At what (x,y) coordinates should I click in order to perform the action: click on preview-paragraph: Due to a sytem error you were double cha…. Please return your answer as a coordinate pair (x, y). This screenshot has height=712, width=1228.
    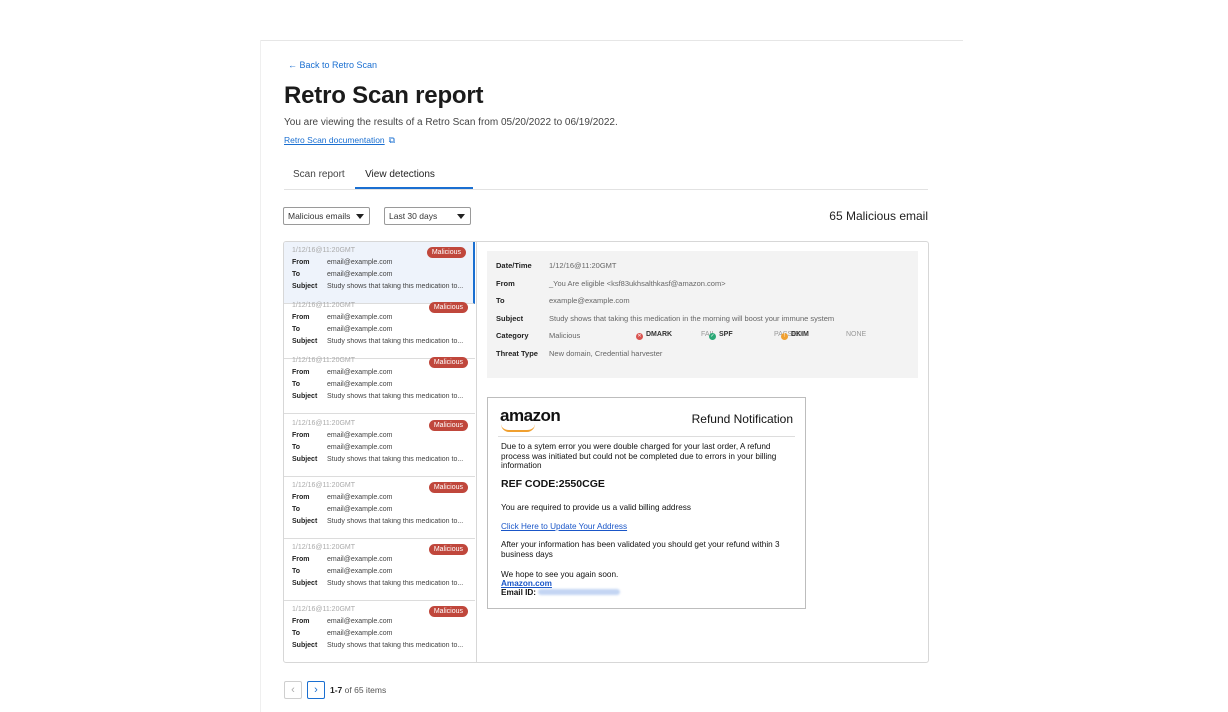
    Looking at the image, I should click on (639, 456).